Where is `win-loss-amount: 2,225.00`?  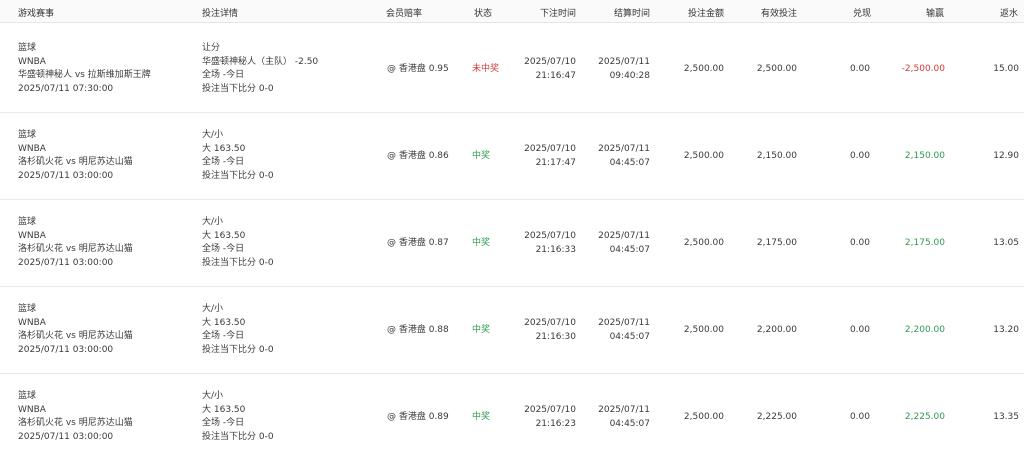 win-loss-amount: 2,225.00 is located at coordinates (924, 417).